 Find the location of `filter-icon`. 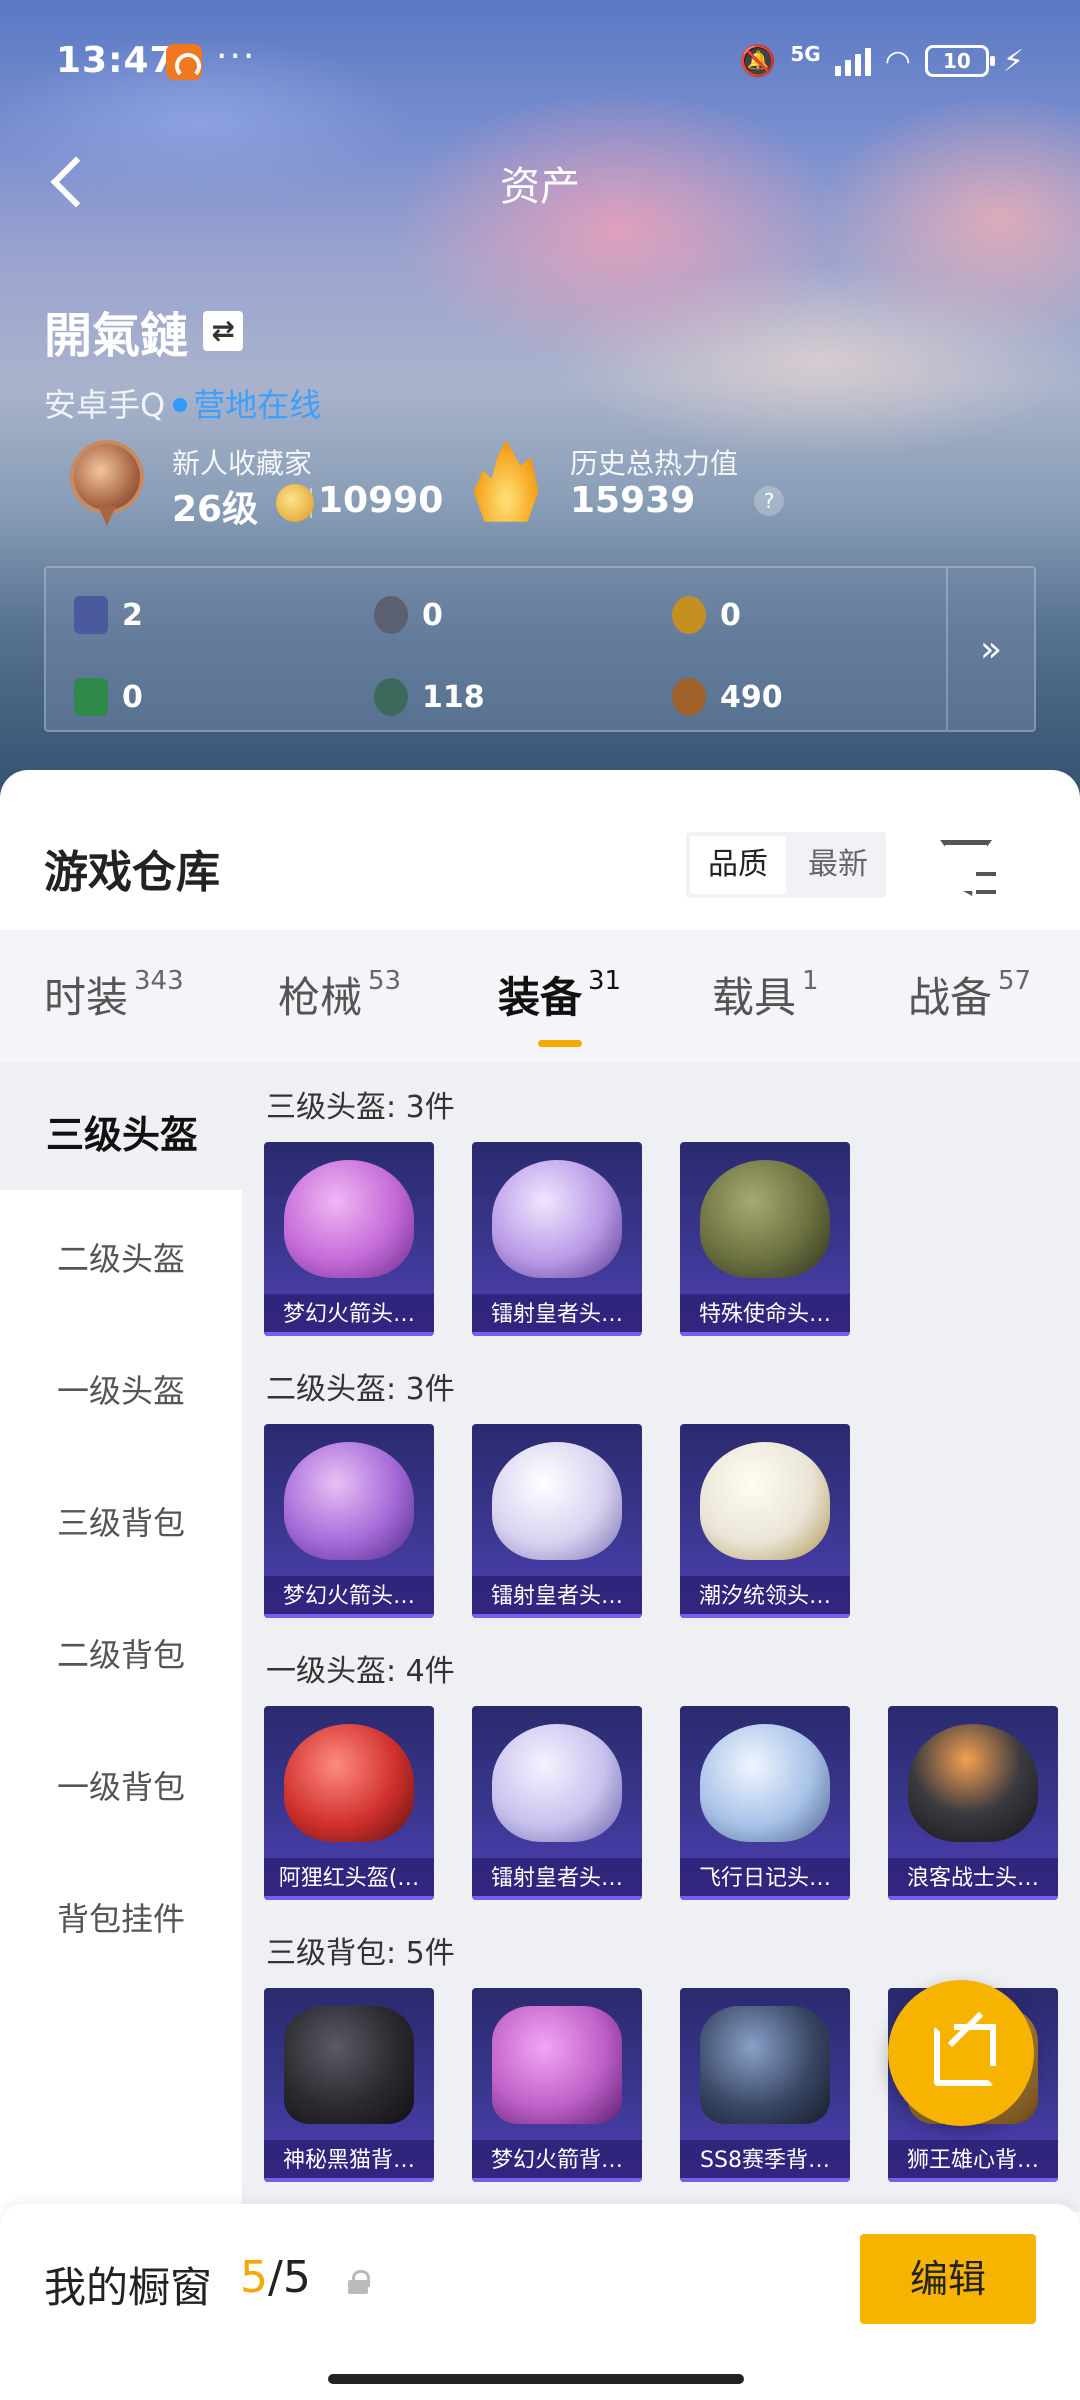

filter-icon is located at coordinates (966, 866).